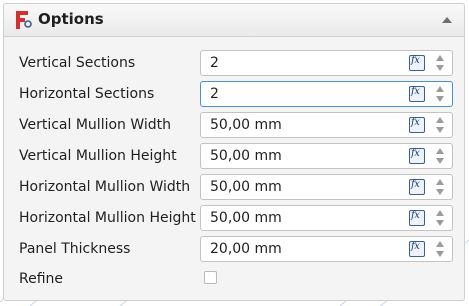 The width and height of the screenshot is (469, 306). What do you see at coordinates (447, 20) in the screenshot?
I see `chevron-up-icon` at bounding box center [447, 20].